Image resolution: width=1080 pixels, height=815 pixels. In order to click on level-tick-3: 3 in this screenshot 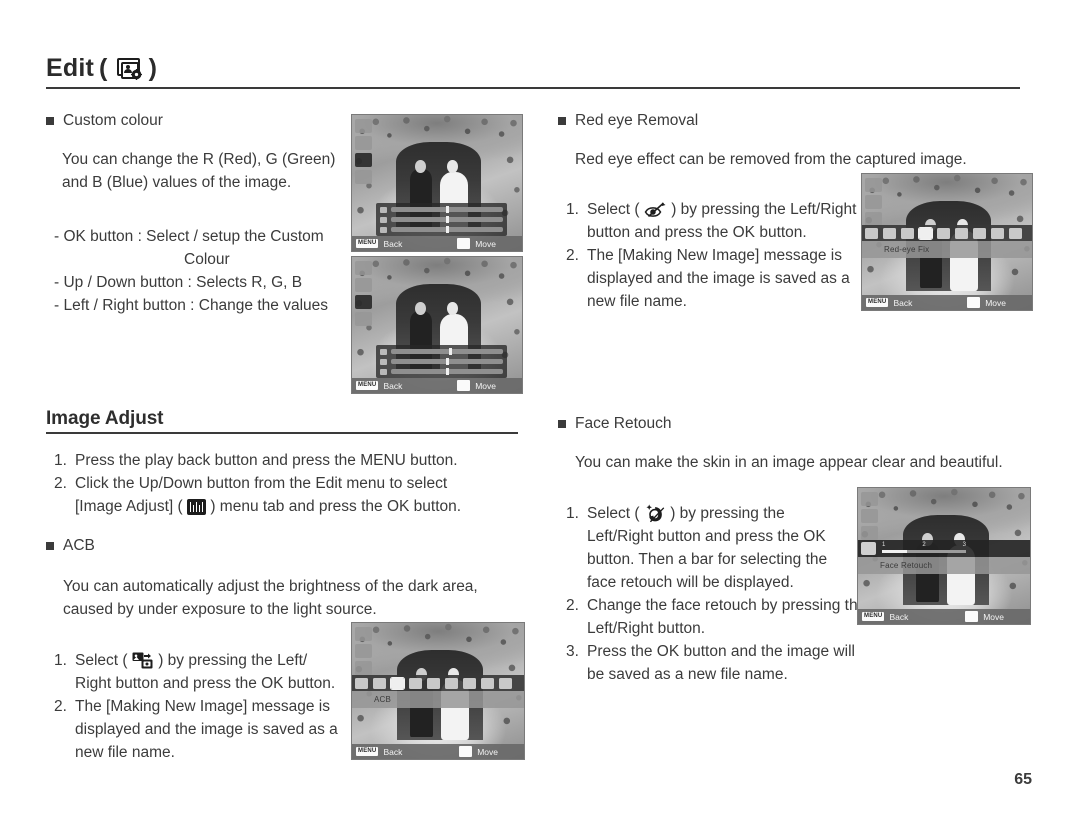, I will do `click(964, 545)`.